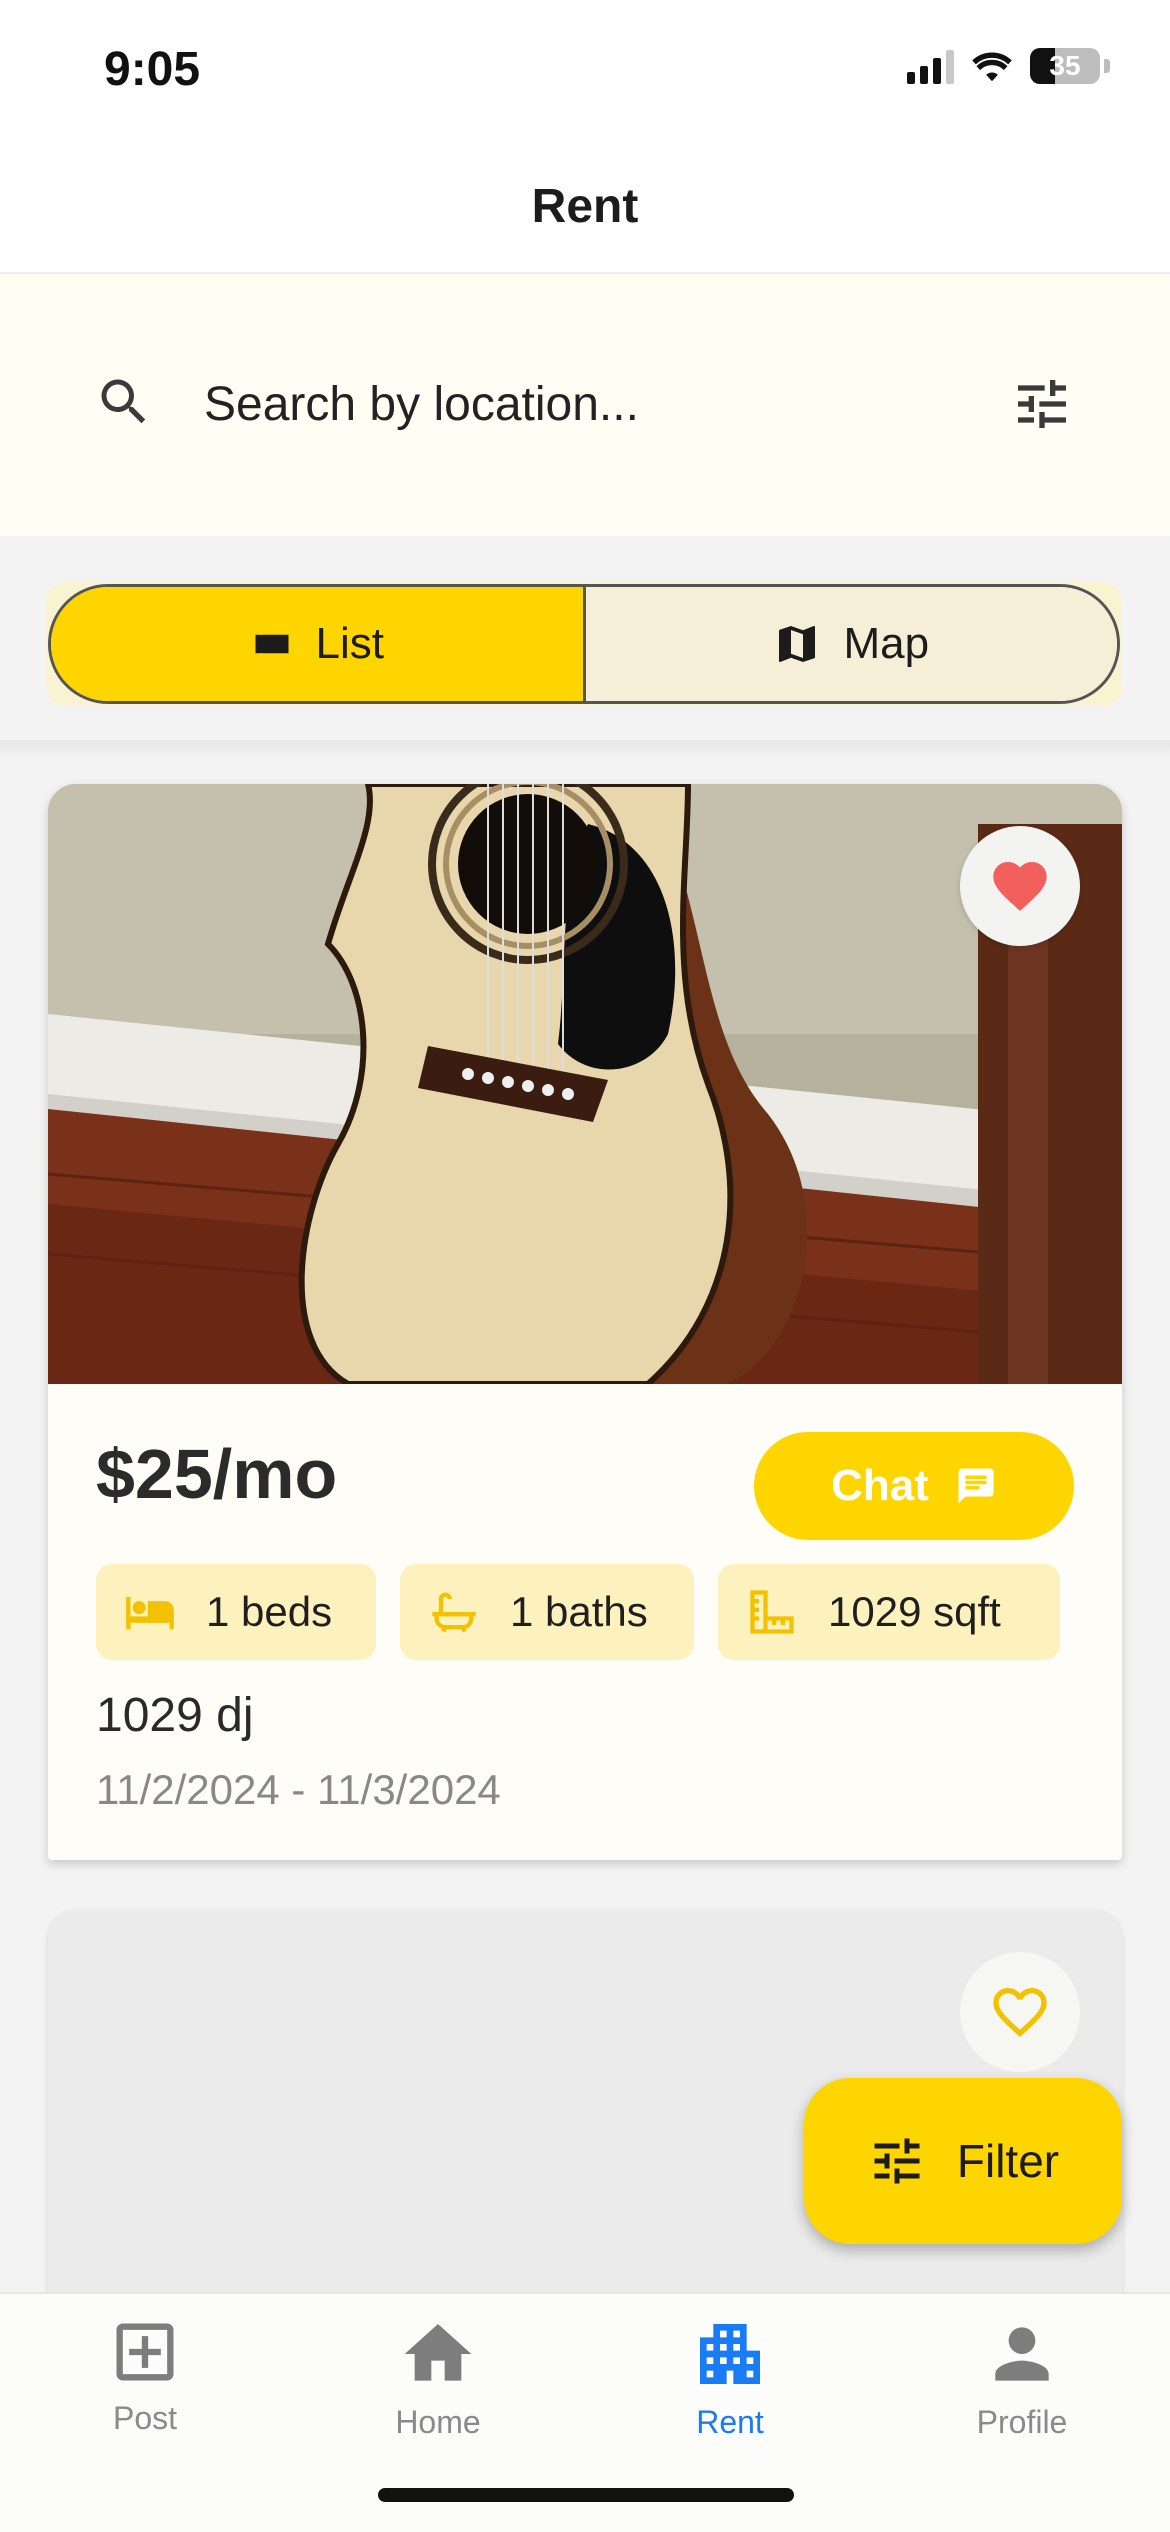  What do you see at coordinates (585, 749) in the screenshot?
I see `divider` at bounding box center [585, 749].